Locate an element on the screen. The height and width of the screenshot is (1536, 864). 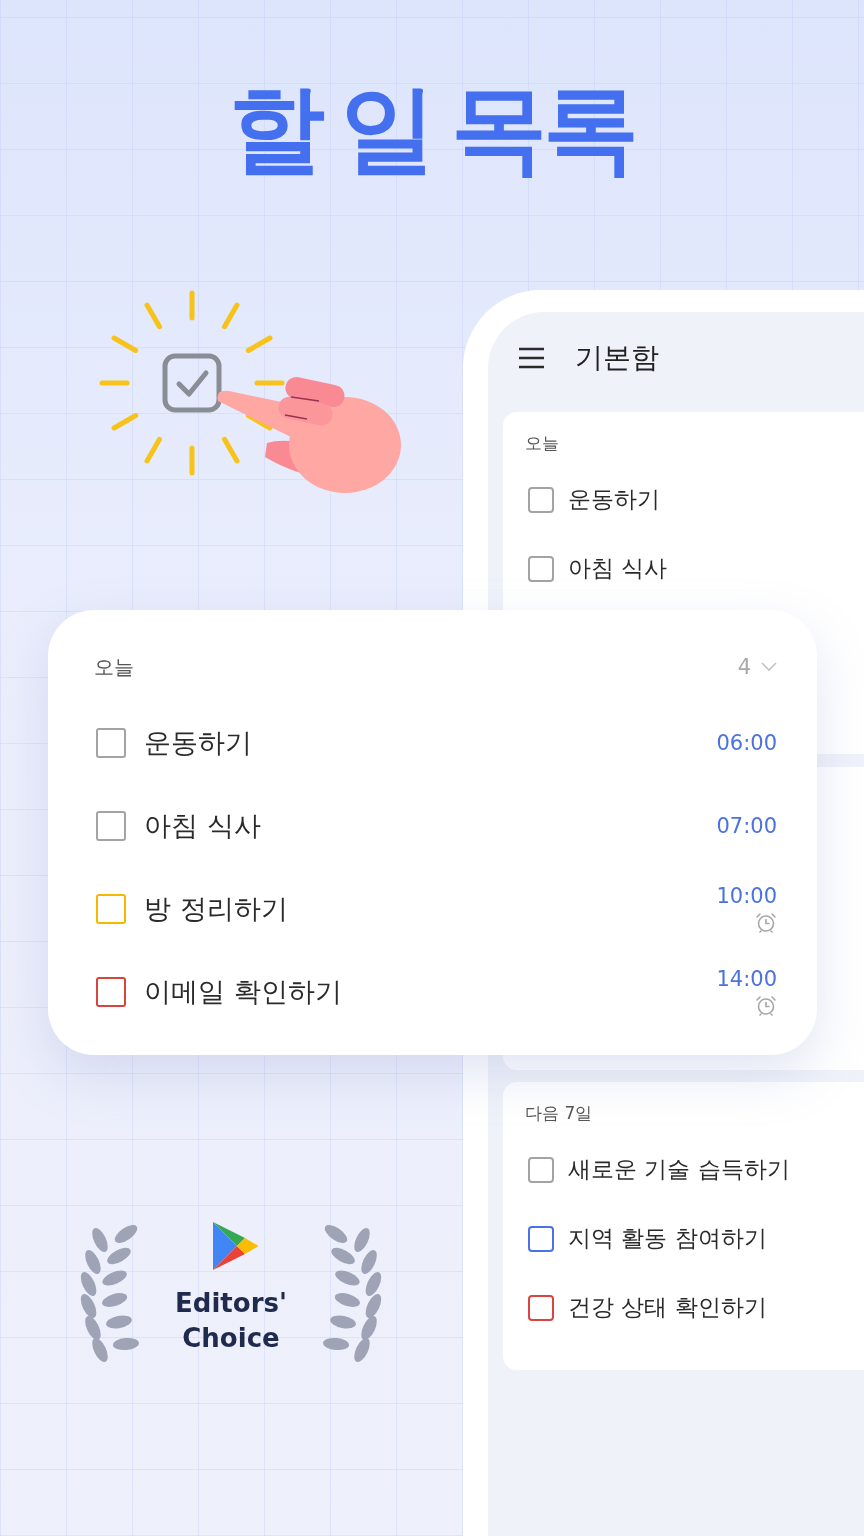
task-title: 새로운 기술 습득하기 is located at coordinates (679, 1169).